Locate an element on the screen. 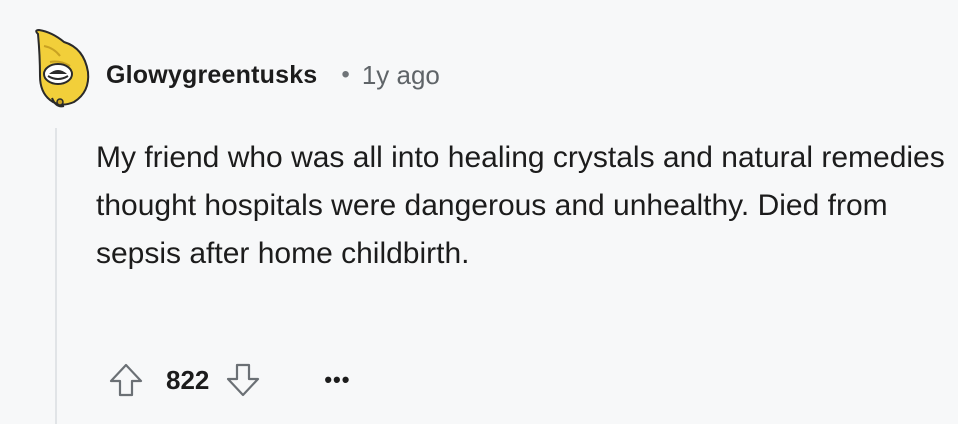 This screenshot has height=424, width=958. overflow-menu-icon: ••• is located at coordinates (337, 380).